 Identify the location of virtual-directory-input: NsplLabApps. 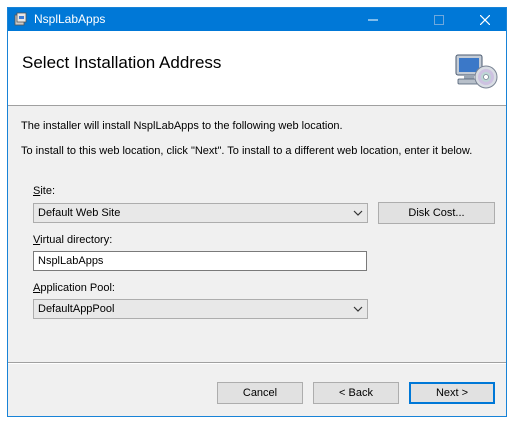
(200, 261).